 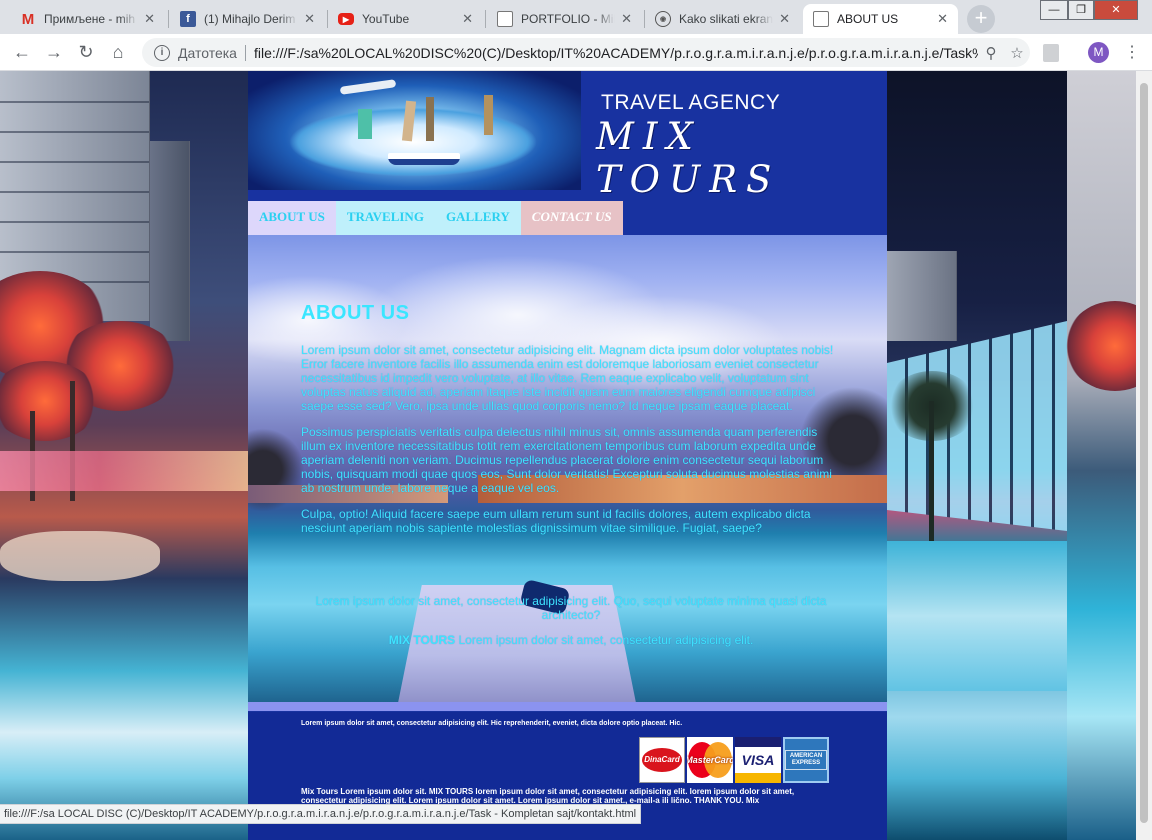 I want to click on lightshot-icon: ◉, so click(x=663, y=19).